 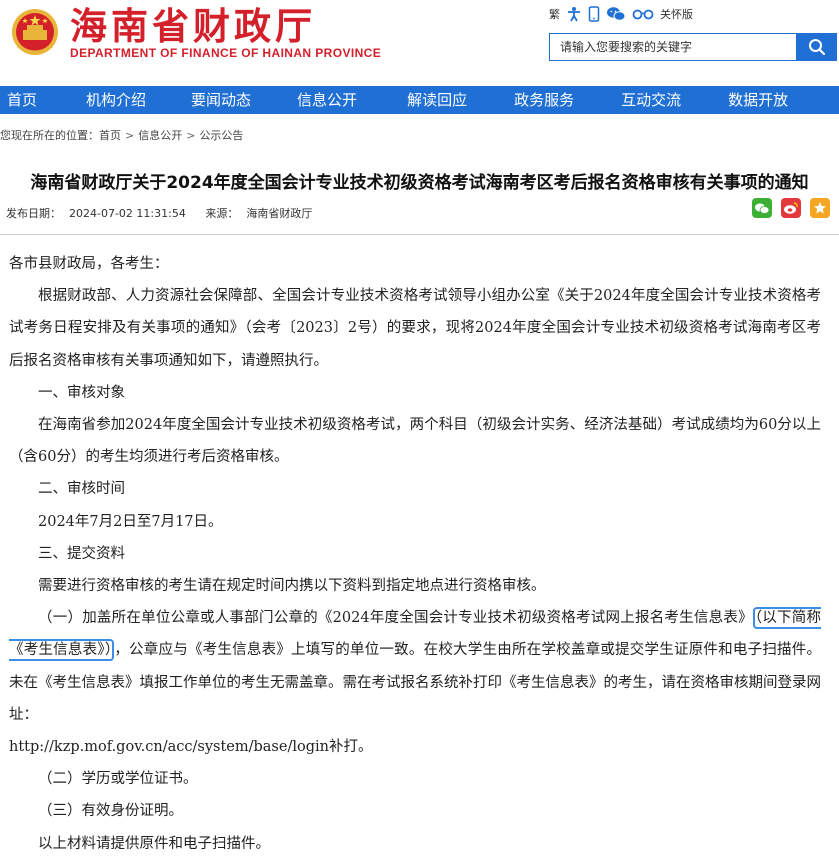 I want to click on breadcrumb-home: 首页, so click(x=110, y=135).